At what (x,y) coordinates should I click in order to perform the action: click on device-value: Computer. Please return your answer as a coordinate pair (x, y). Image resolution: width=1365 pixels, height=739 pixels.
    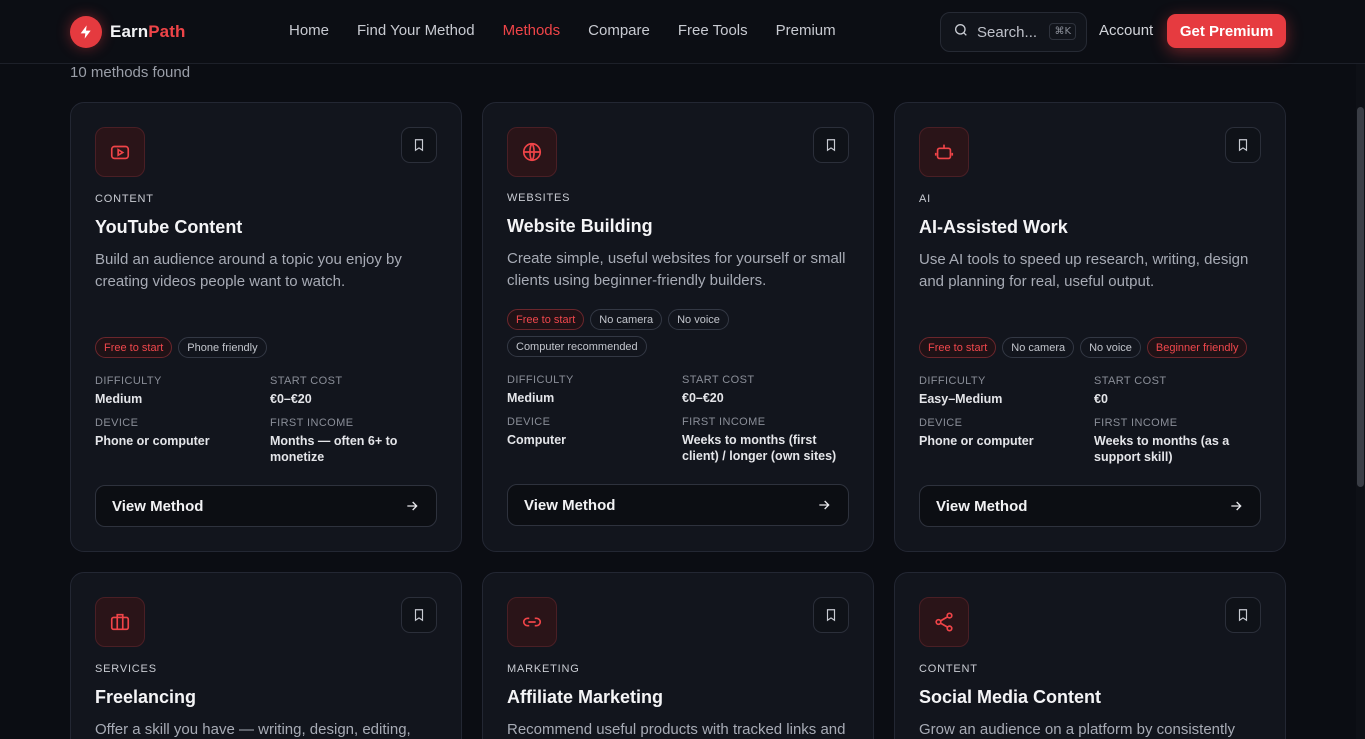
    Looking at the image, I should click on (537, 440).